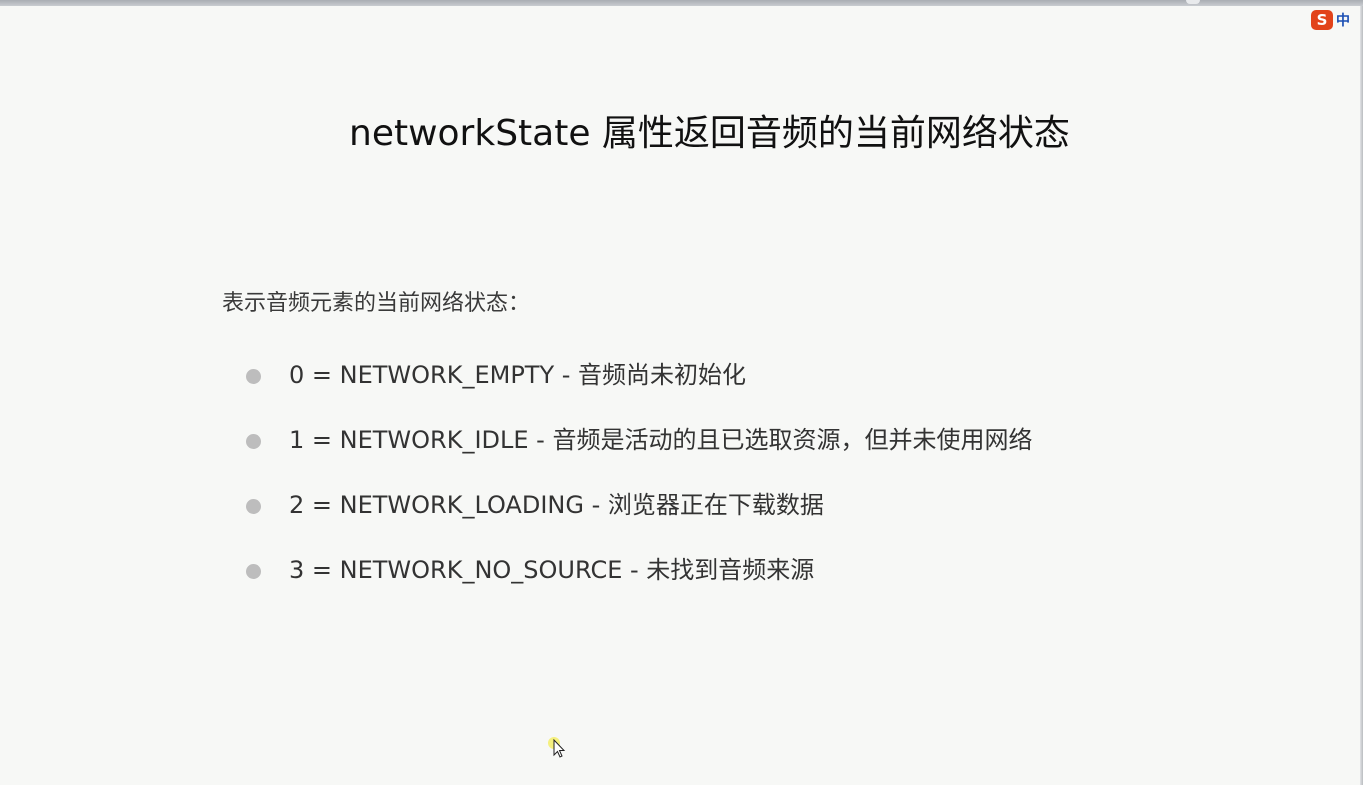 Image resolution: width=1363 pixels, height=785 pixels. Describe the element at coordinates (376, 303) in the screenshot. I see `intro-text: 表示音频元素的当前网络状态：` at that location.